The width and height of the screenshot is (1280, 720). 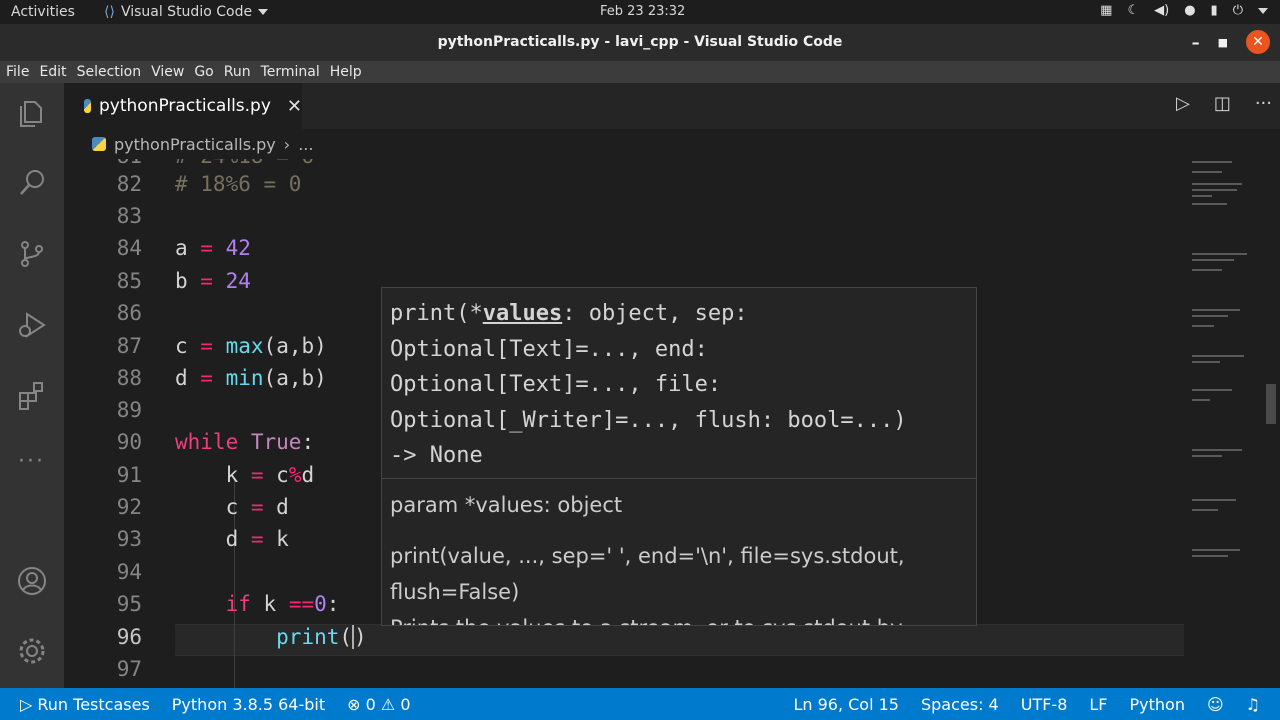 What do you see at coordinates (85, 704) in the screenshot?
I see `run-testcases-button: ▷ Run Testcases` at bounding box center [85, 704].